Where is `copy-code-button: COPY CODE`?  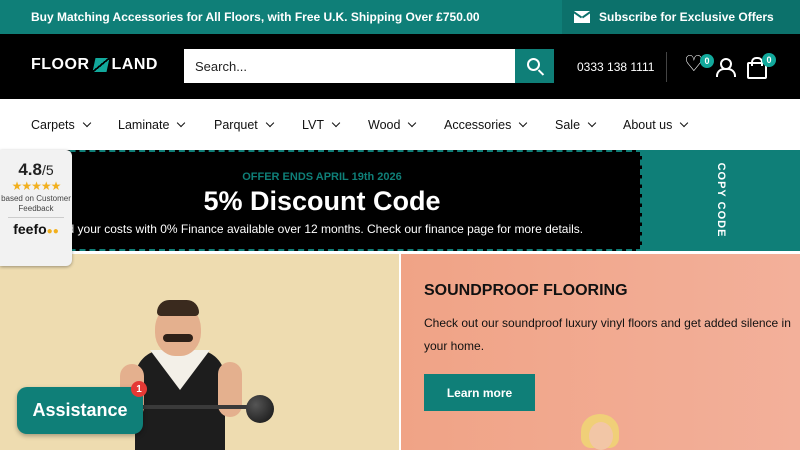 copy-code-button: COPY CODE is located at coordinates (721, 200).